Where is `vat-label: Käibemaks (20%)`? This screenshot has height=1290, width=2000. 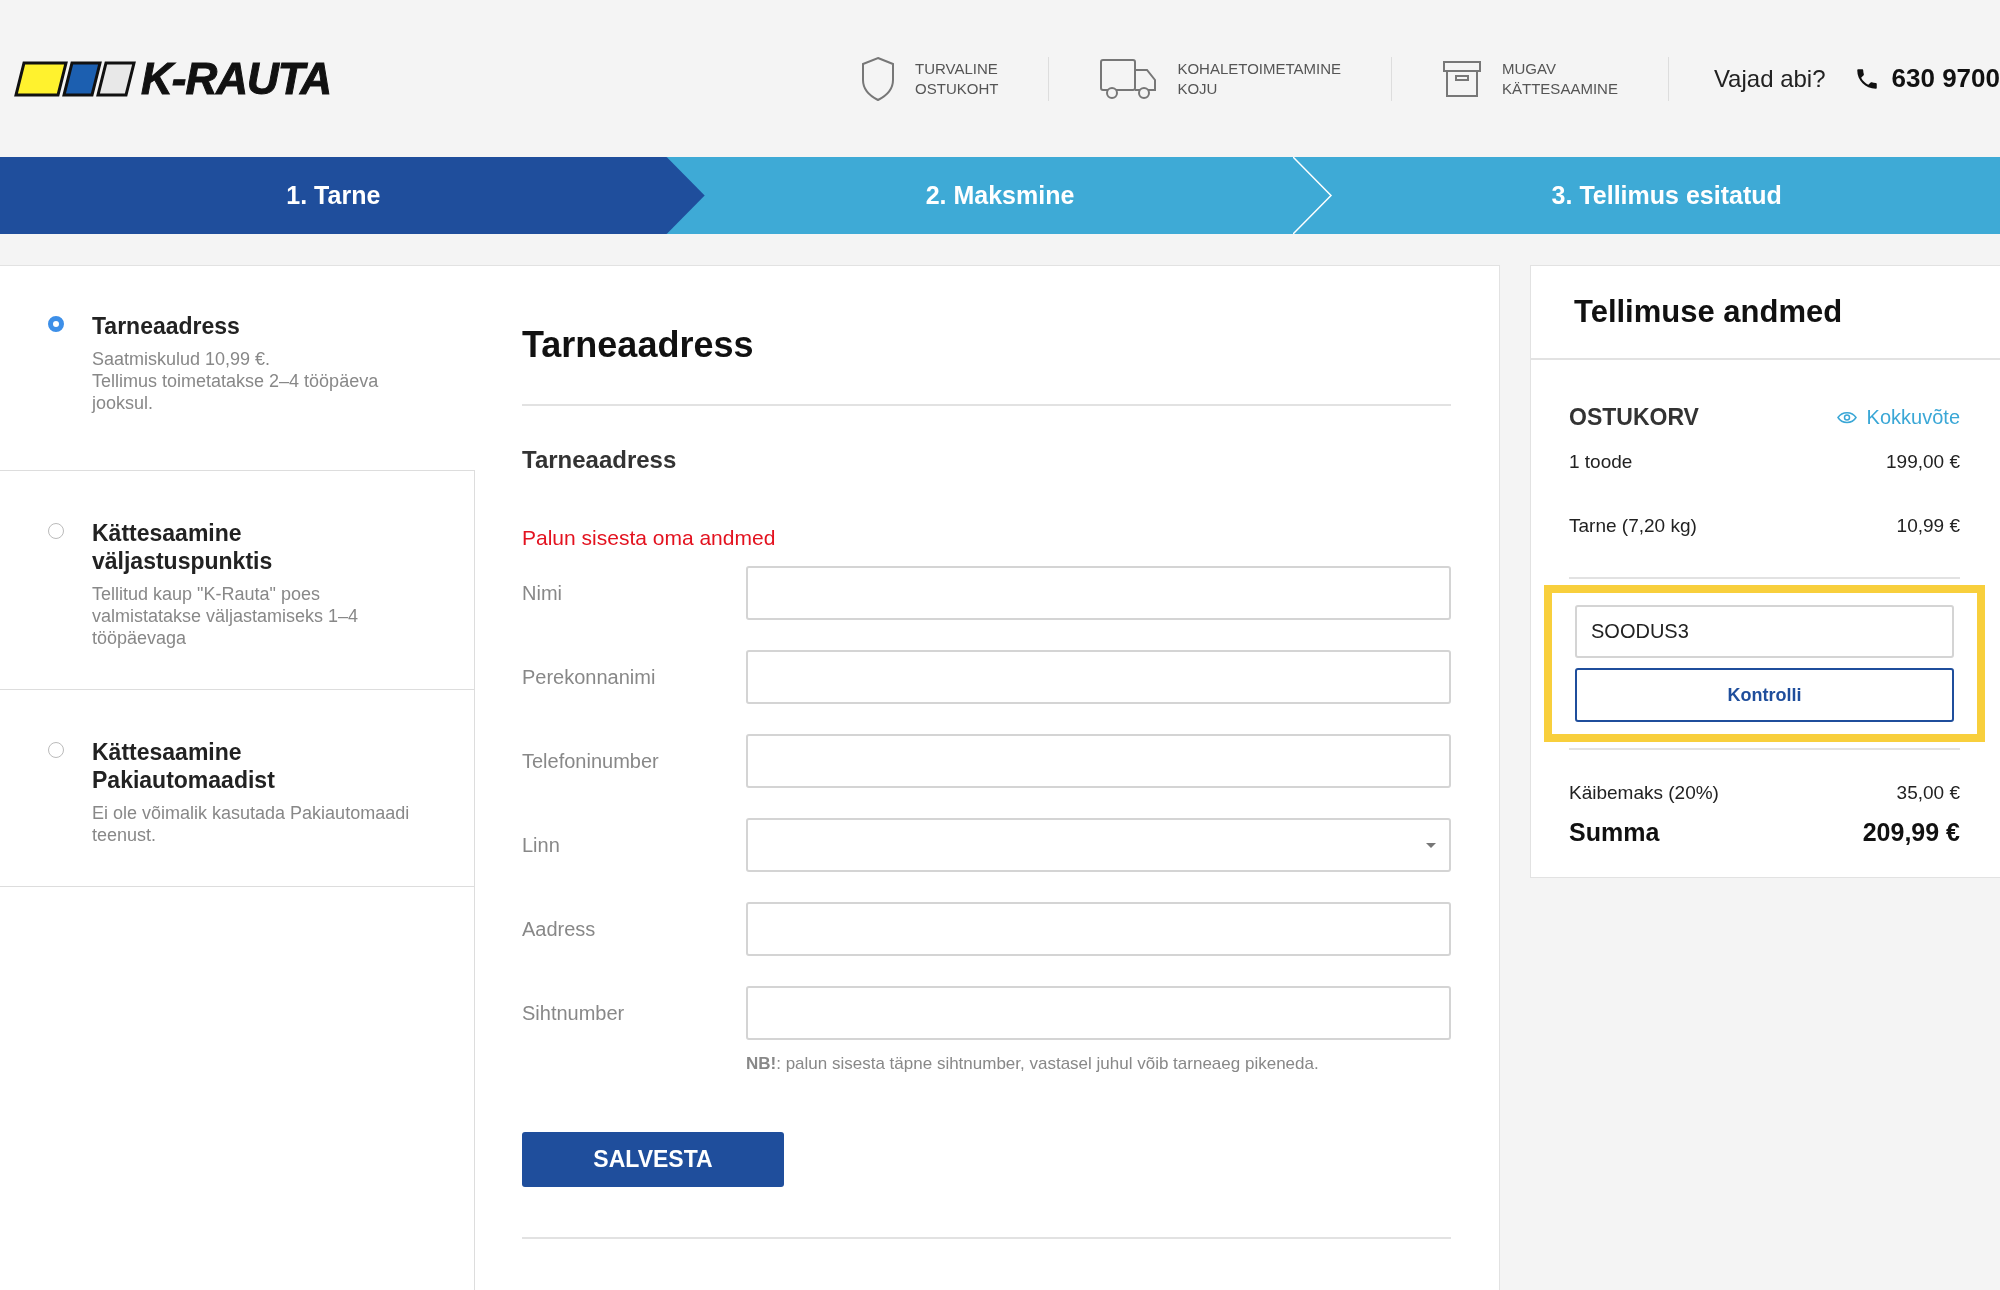 vat-label: Käibemaks (20%) is located at coordinates (1644, 793).